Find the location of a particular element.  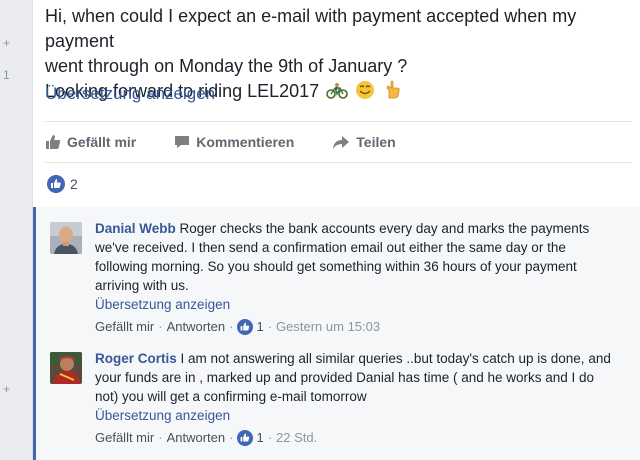

comment-button-label: Kommentieren is located at coordinates (245, 142).